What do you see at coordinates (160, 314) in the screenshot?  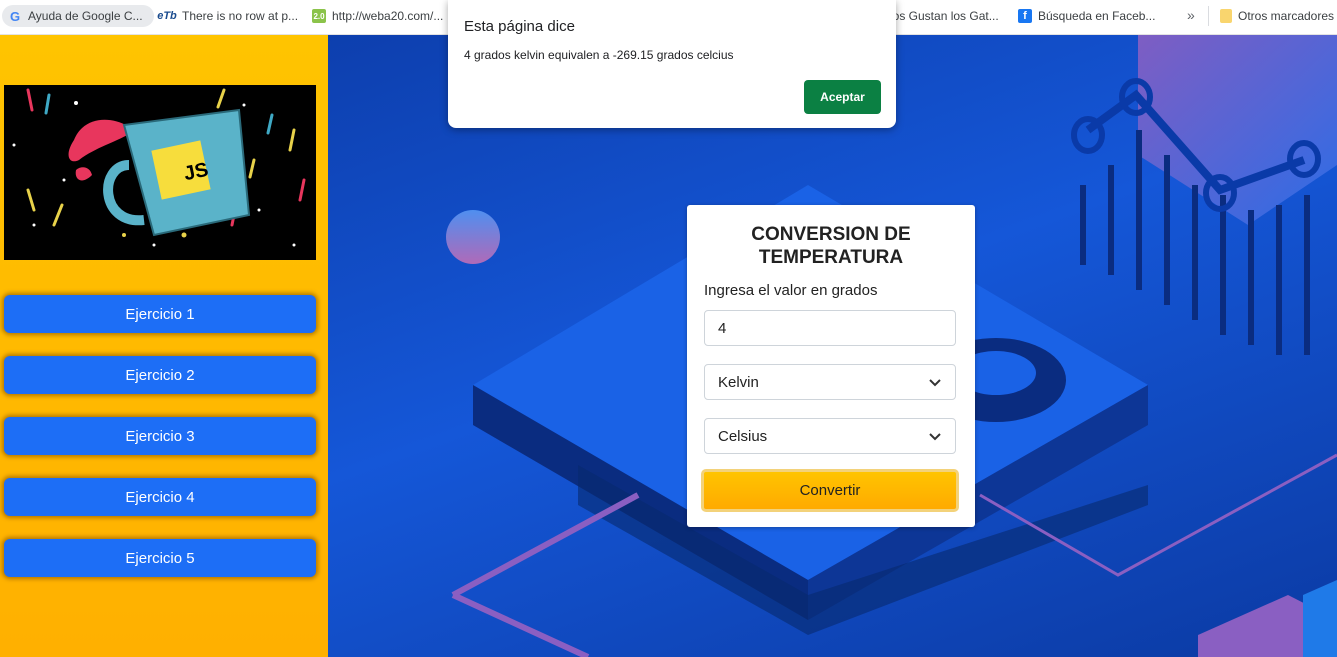 I see `menu-button-ejercicio-1: Ejercicio 1` at bounding box center [160, 314].